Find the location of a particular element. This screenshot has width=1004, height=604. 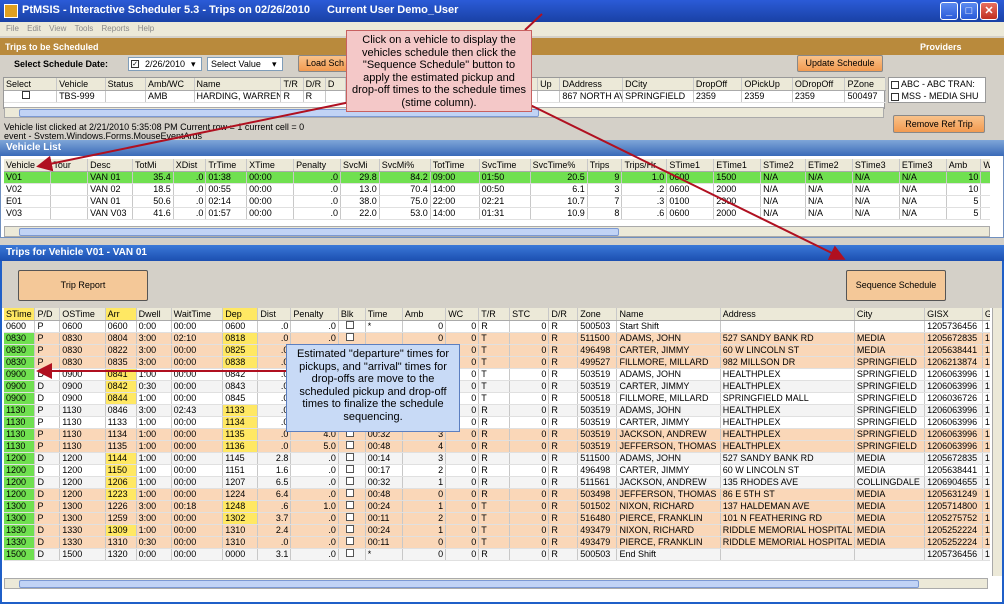

arrow-to-vehicle is located at coordinates (198, 135).